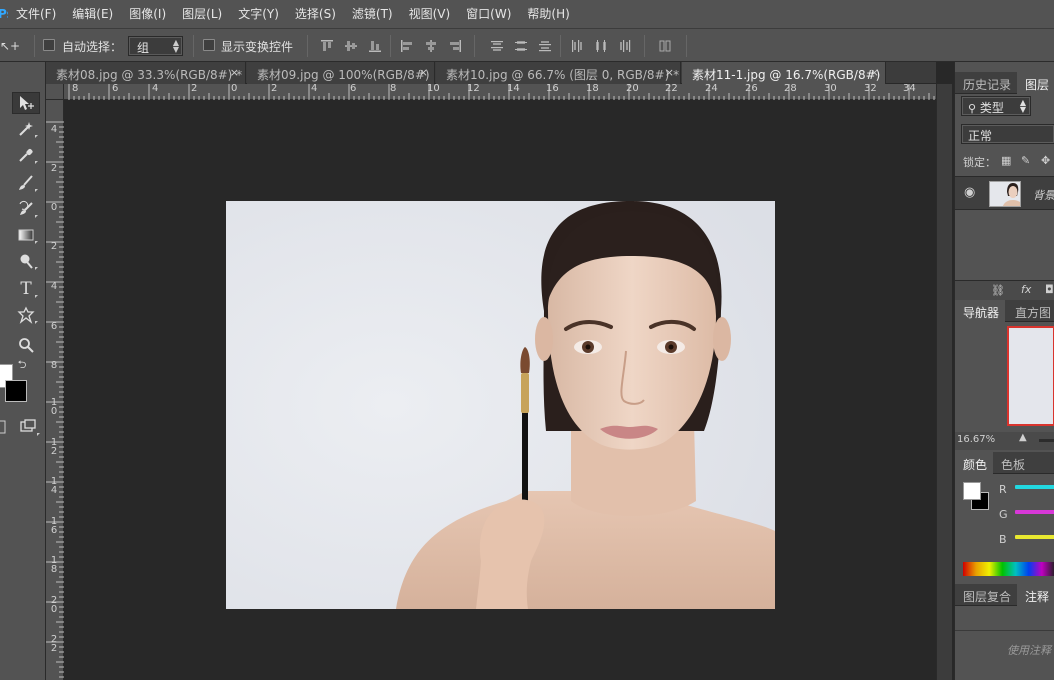  Describe the element at coordinates (625, 46) in the screenshot. I see `distribute-right-icon` at that location.